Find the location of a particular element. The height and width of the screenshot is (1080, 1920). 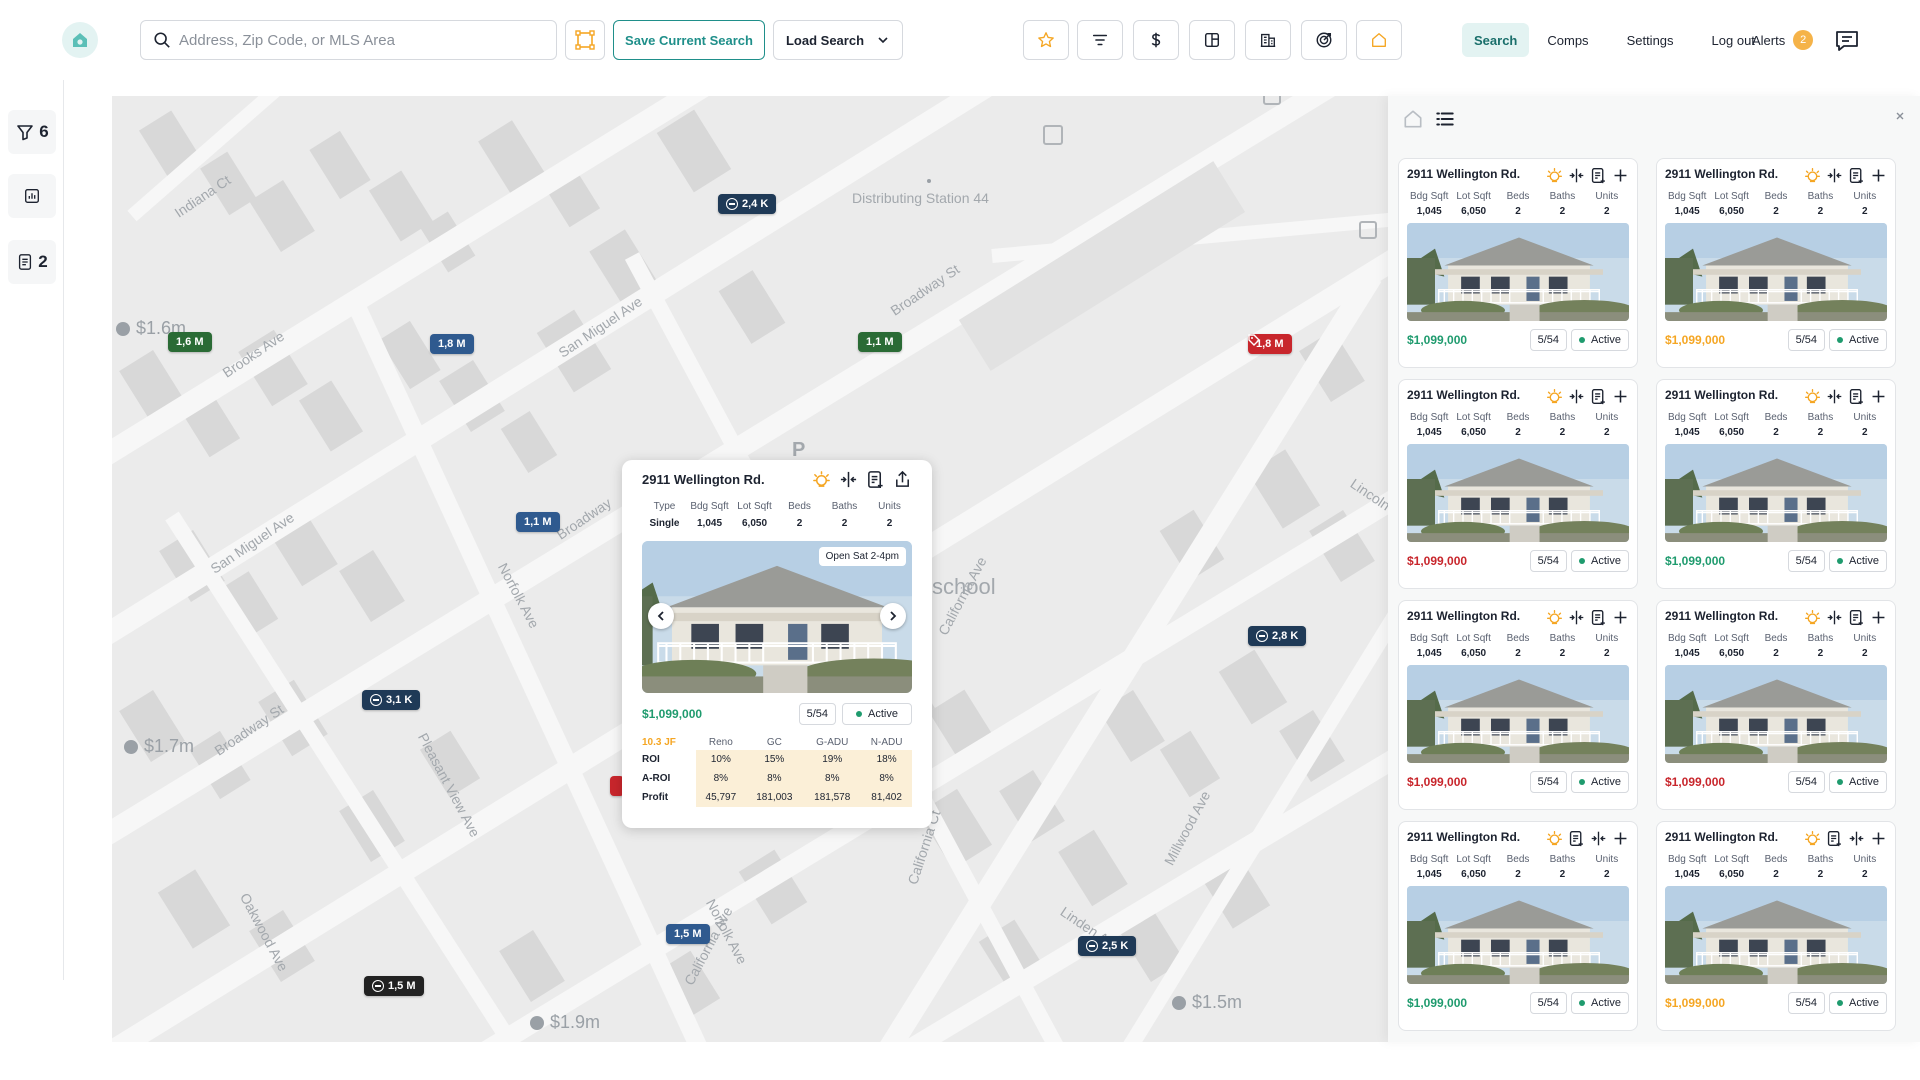

search-bar is located at coordinates (348, 40).